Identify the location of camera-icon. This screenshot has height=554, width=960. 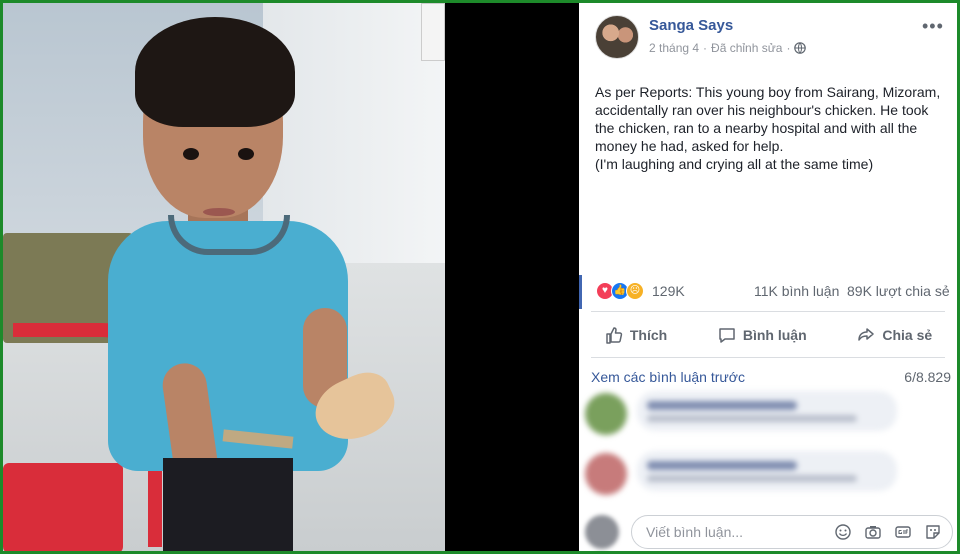
(873, 532).